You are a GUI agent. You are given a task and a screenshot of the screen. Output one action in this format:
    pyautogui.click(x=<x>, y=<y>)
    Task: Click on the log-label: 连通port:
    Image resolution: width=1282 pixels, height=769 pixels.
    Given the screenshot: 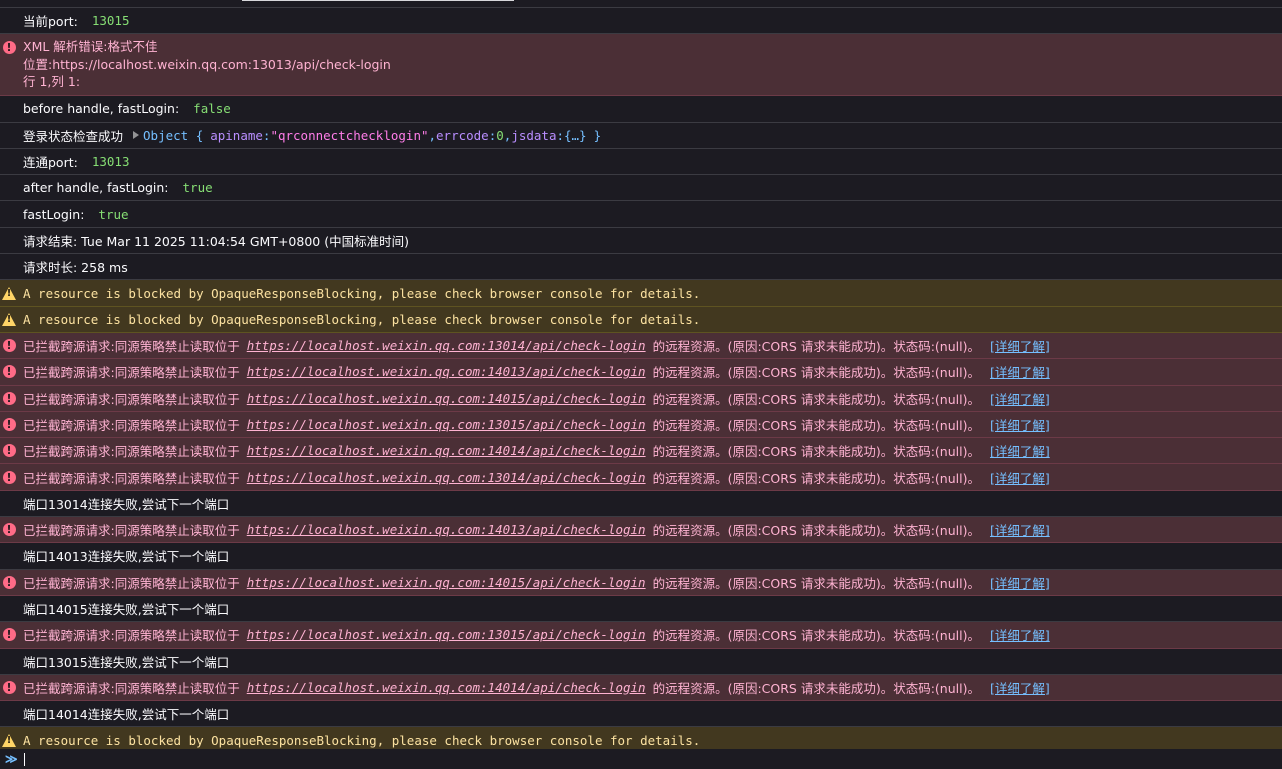 What is the action you would take?
    pyautogui.click(x=50, y=163)
    